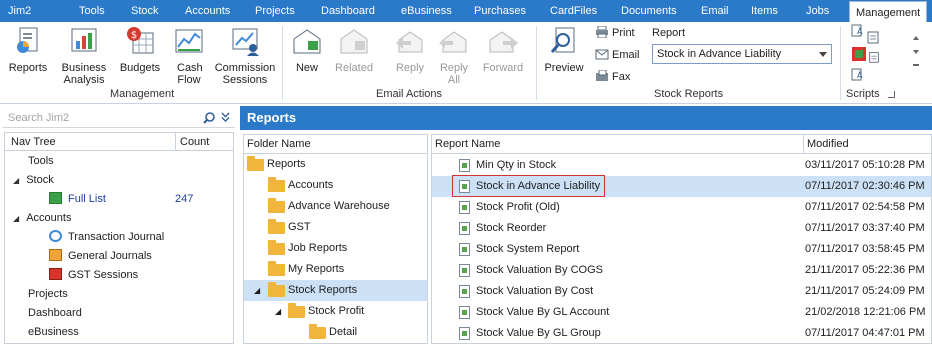  Describe the element at coordinates (859, 54) in the screenshot. I see `script-run-icon` at that location.